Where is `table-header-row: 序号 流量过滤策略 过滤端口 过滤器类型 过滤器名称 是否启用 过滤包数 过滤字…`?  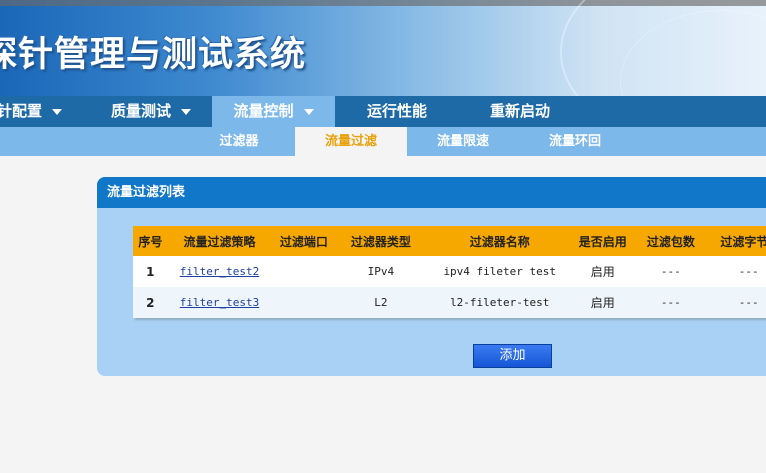
table-header-row: 序号 流量过滤策略 过滤端口 过滤器类型 过滤器名称 是否启用 过滤包数 过滤字… is located at coordinates (449, 241).